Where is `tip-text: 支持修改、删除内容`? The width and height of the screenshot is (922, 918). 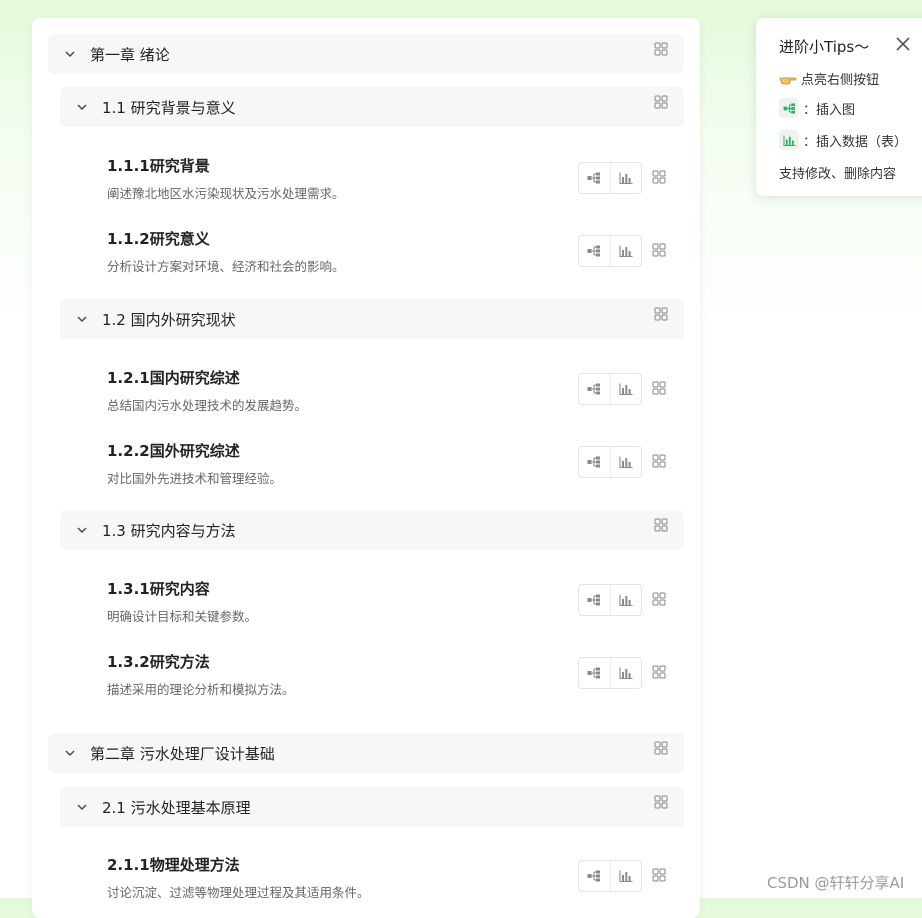
tip-text: 支持修改、删除内容 is located at coordinates (838, 174).